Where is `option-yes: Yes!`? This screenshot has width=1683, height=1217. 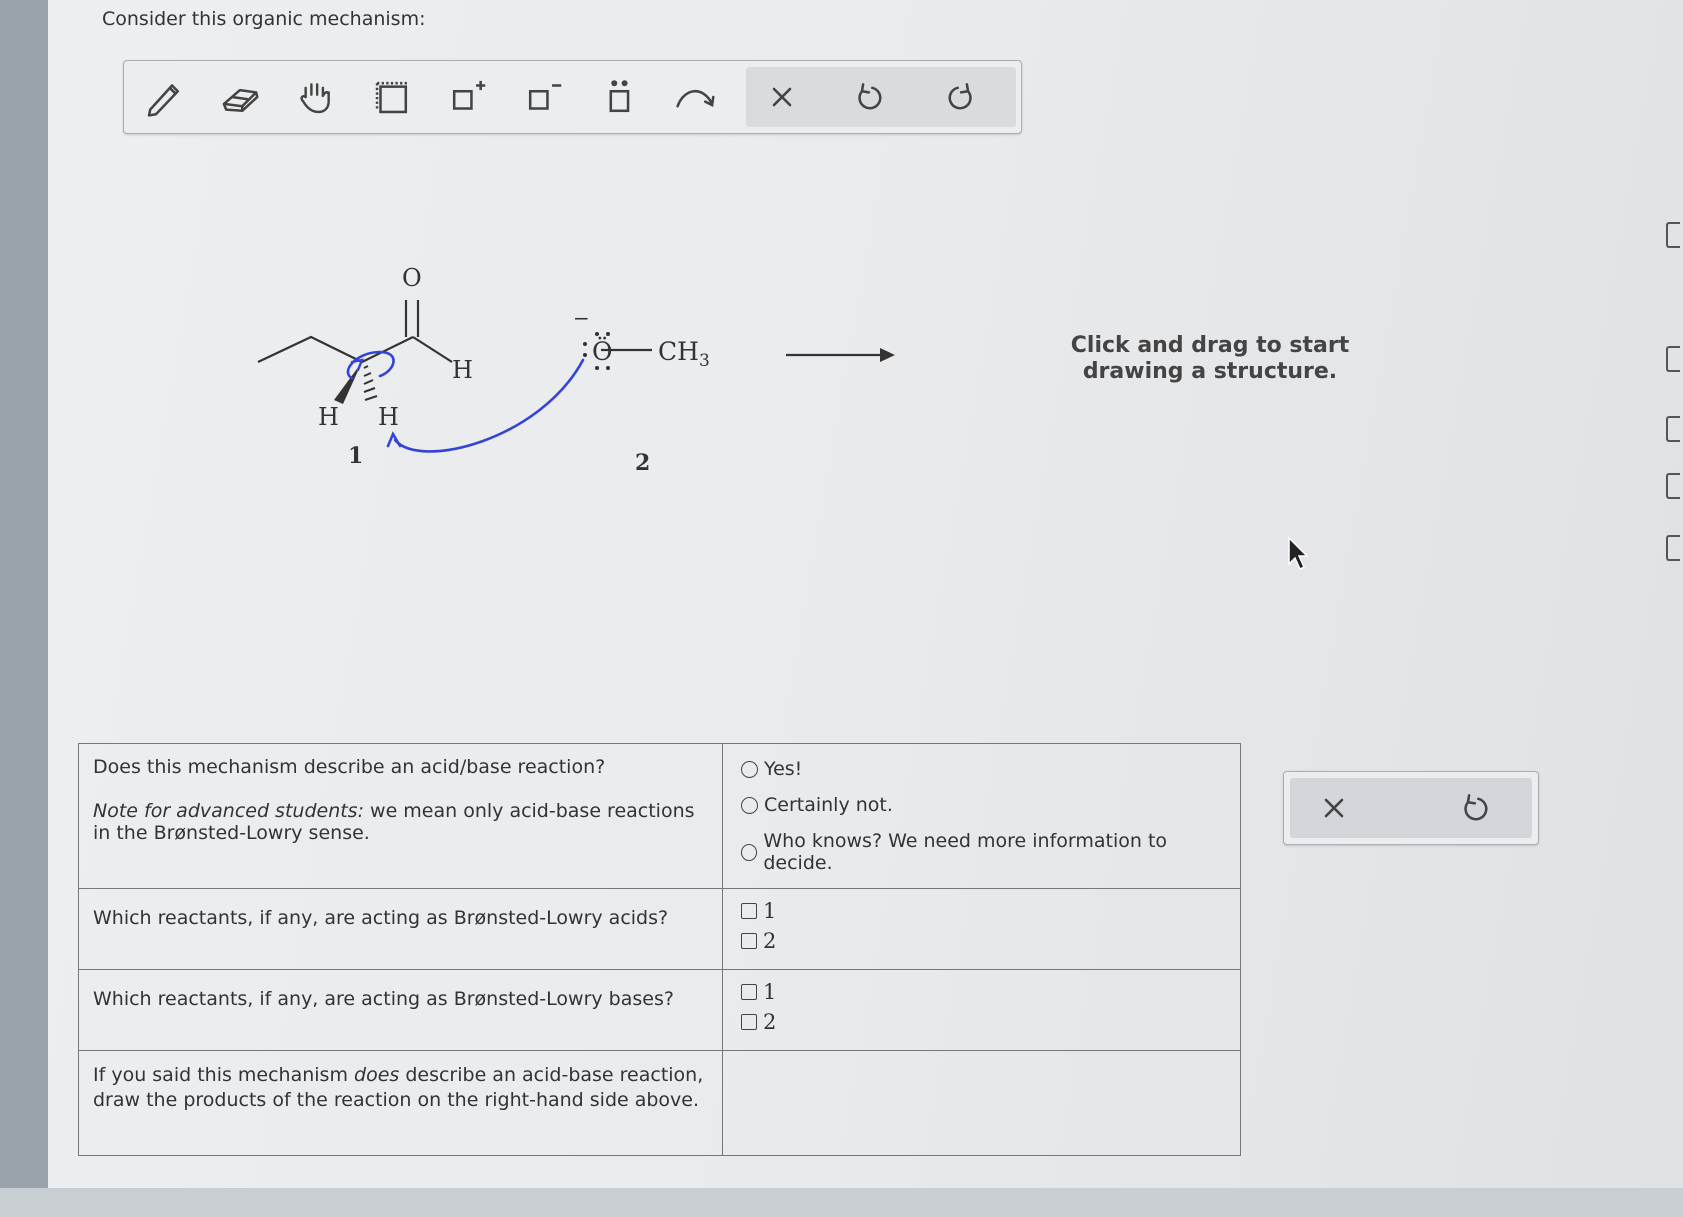
option-yes: Yes! is located at coordinates (981, 769).